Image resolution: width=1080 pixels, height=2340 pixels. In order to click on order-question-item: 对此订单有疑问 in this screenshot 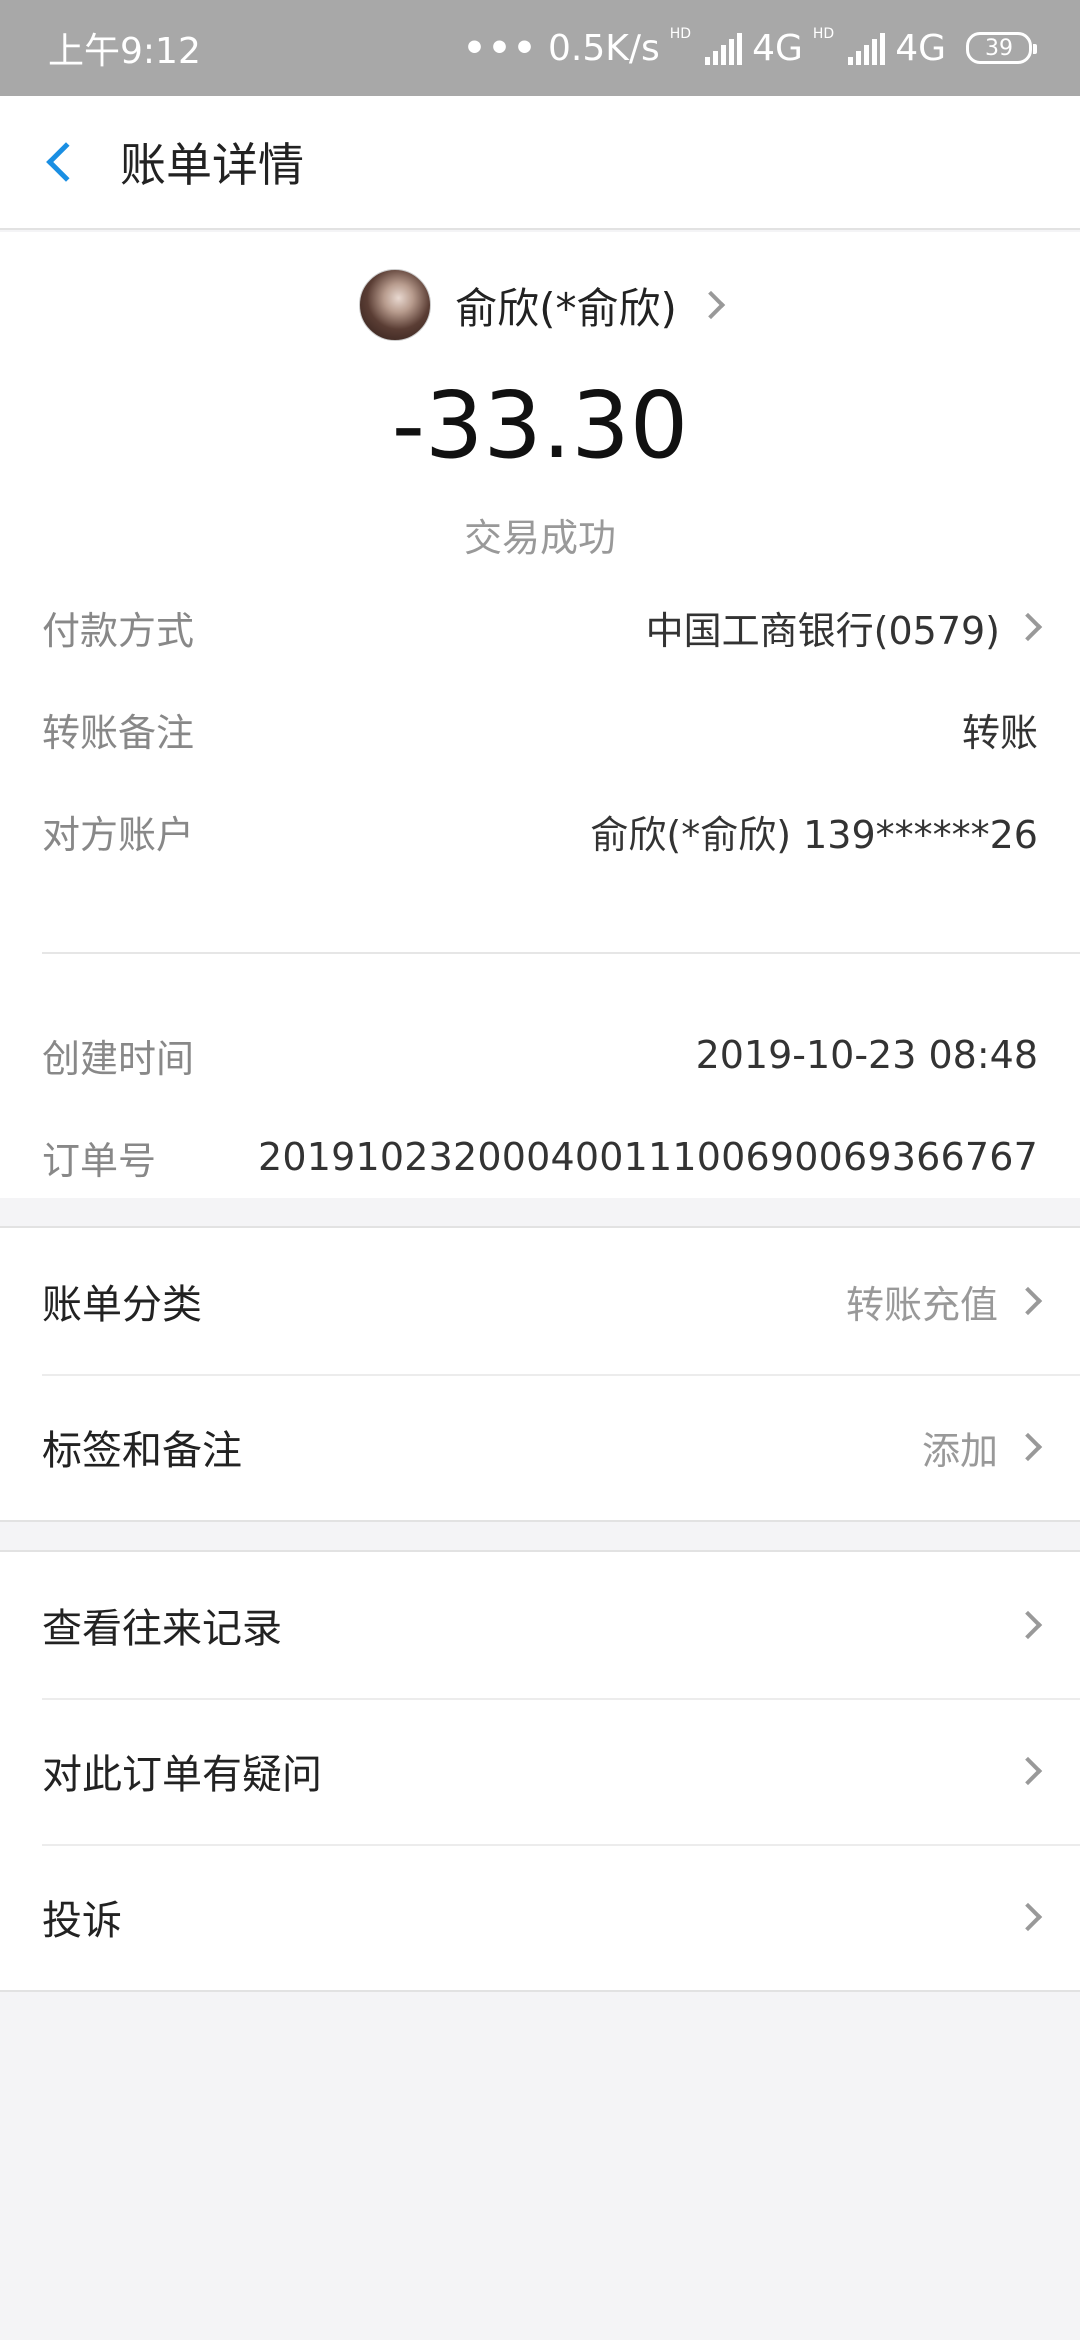, I will do `click(540, 1771)`.